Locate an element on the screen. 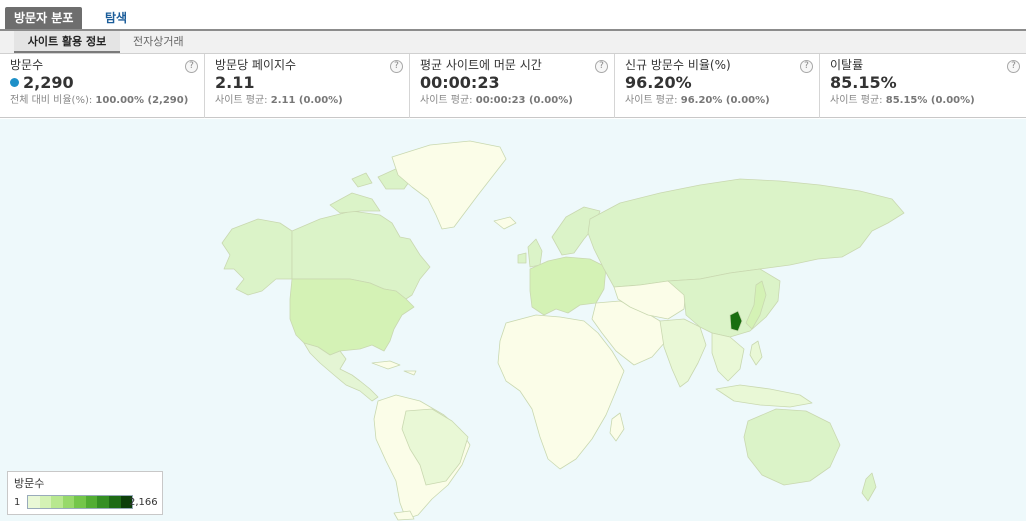 The image size is (1026, 521). metric-comparison-value: 85.15% (0.00%) is located at coordinates (930, 100).